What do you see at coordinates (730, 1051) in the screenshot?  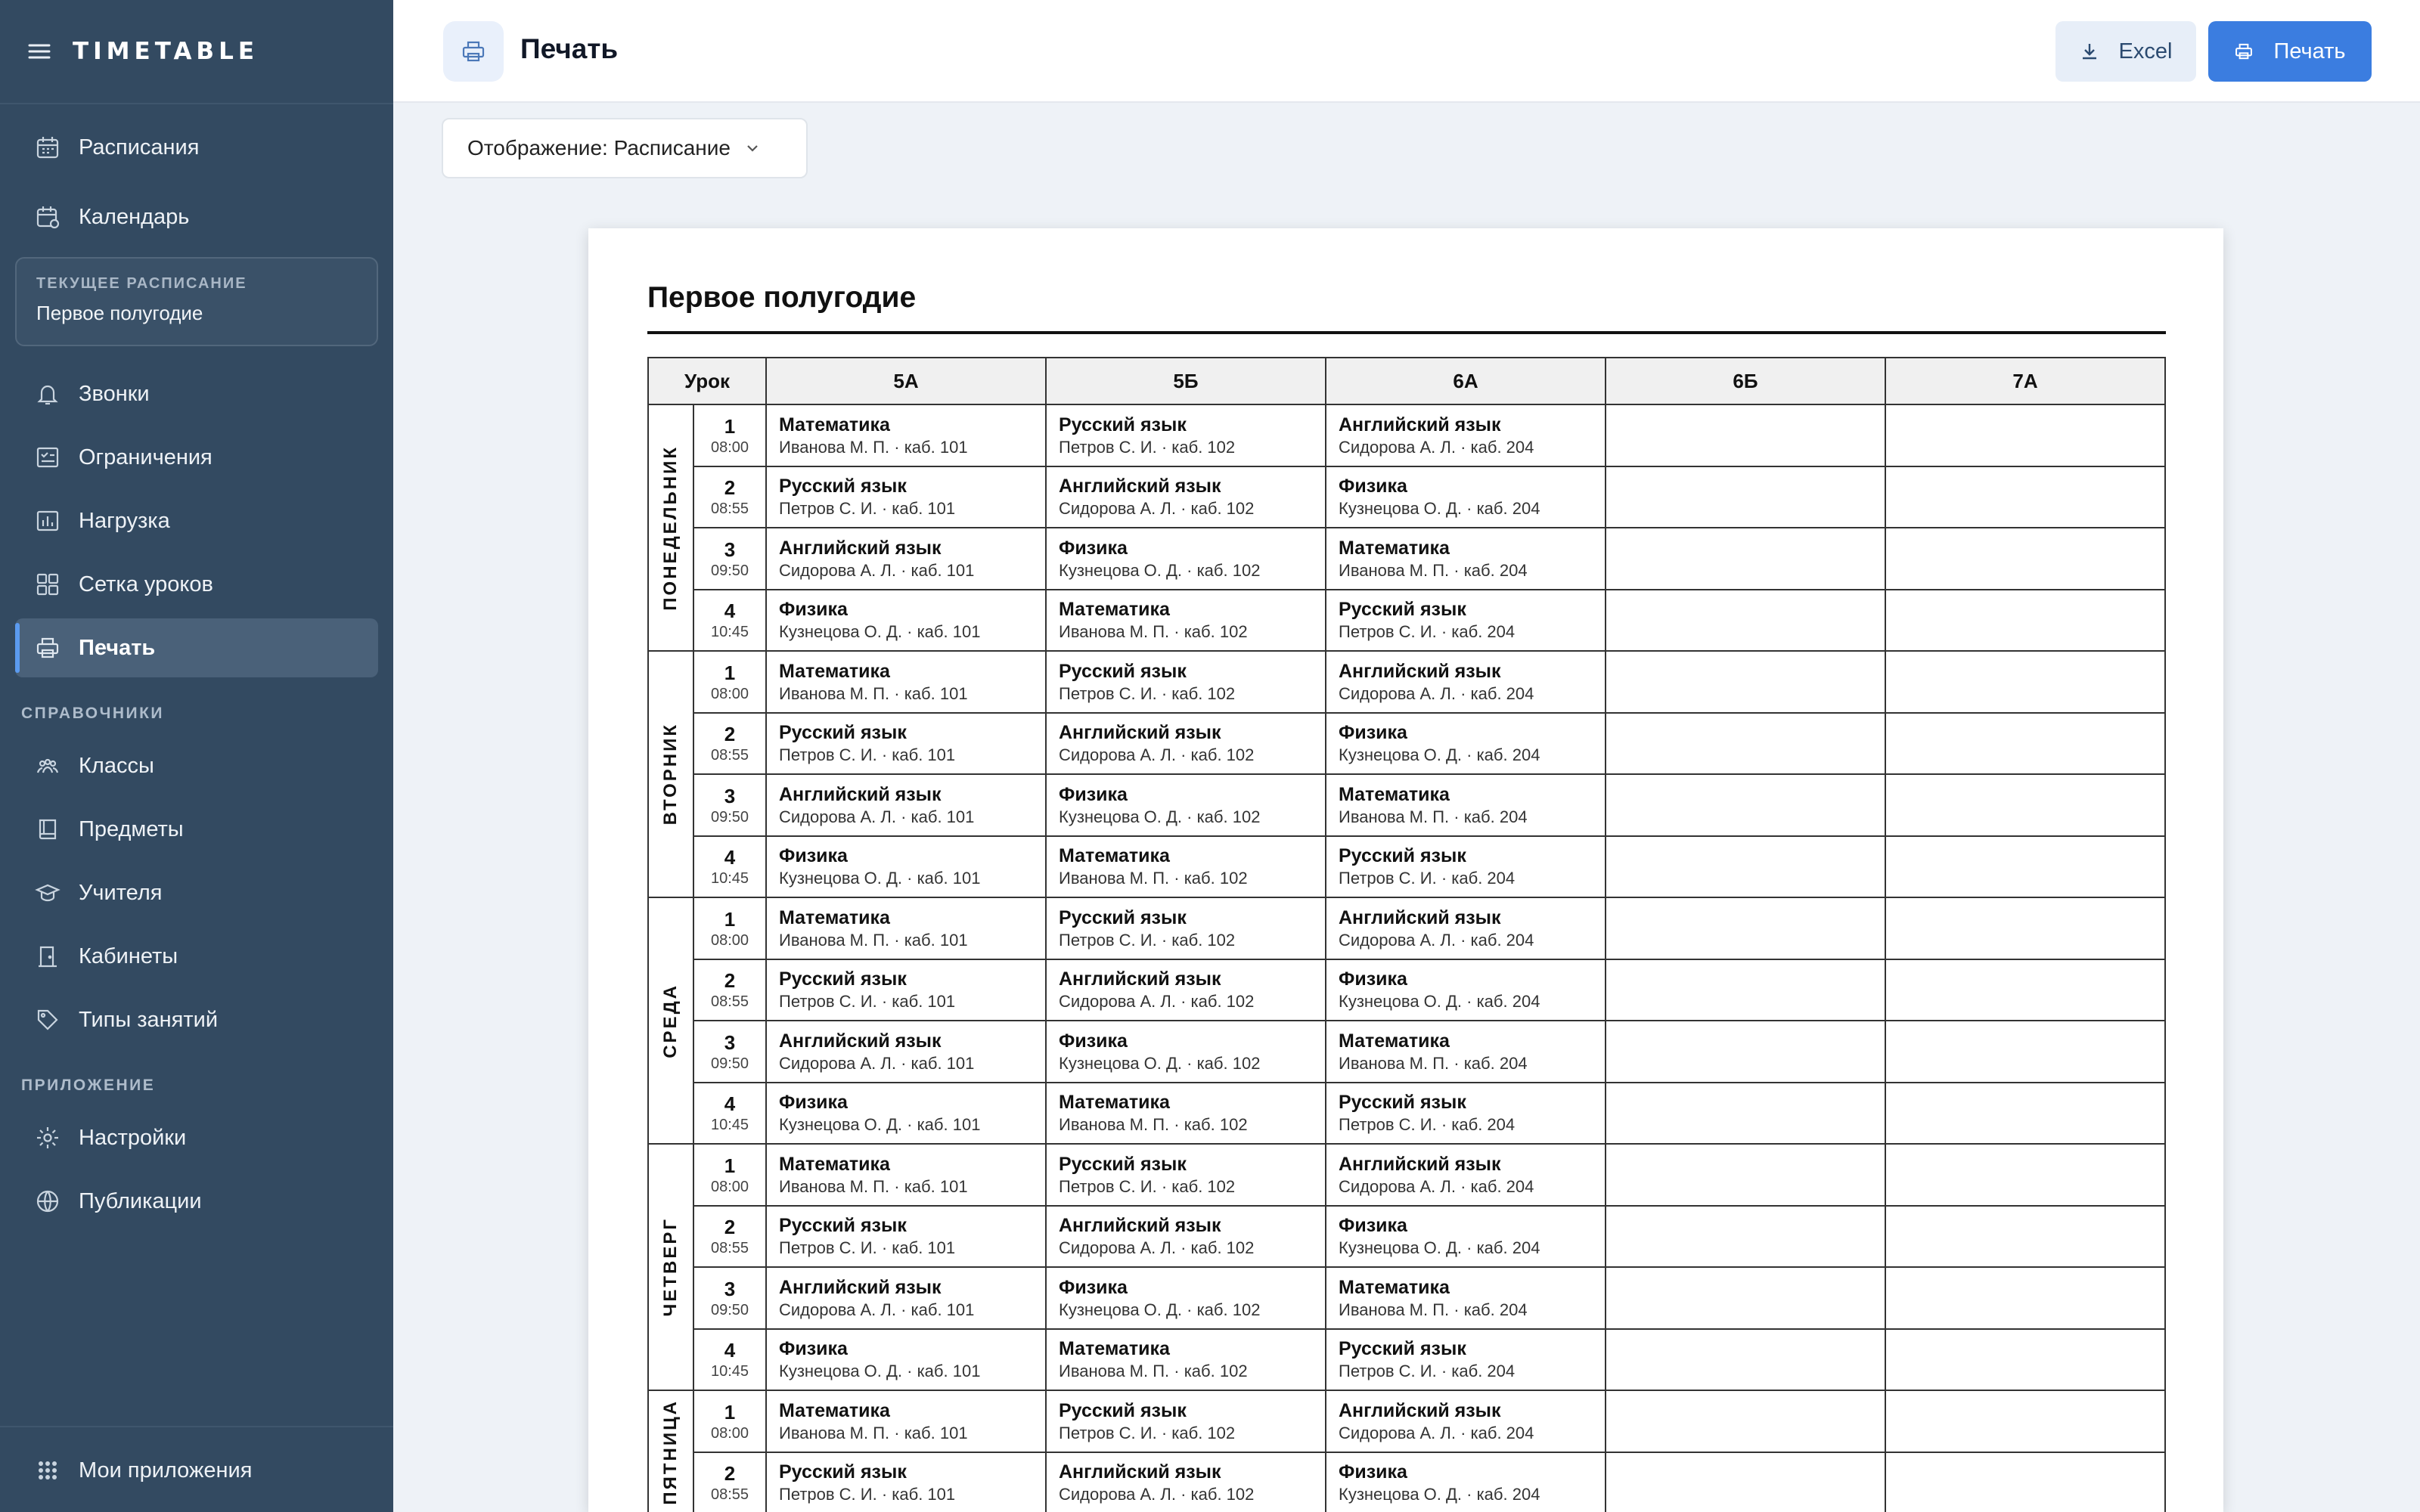 I see `lesson-number-cell: 3 09:50` at bounding box center [730, 1051].